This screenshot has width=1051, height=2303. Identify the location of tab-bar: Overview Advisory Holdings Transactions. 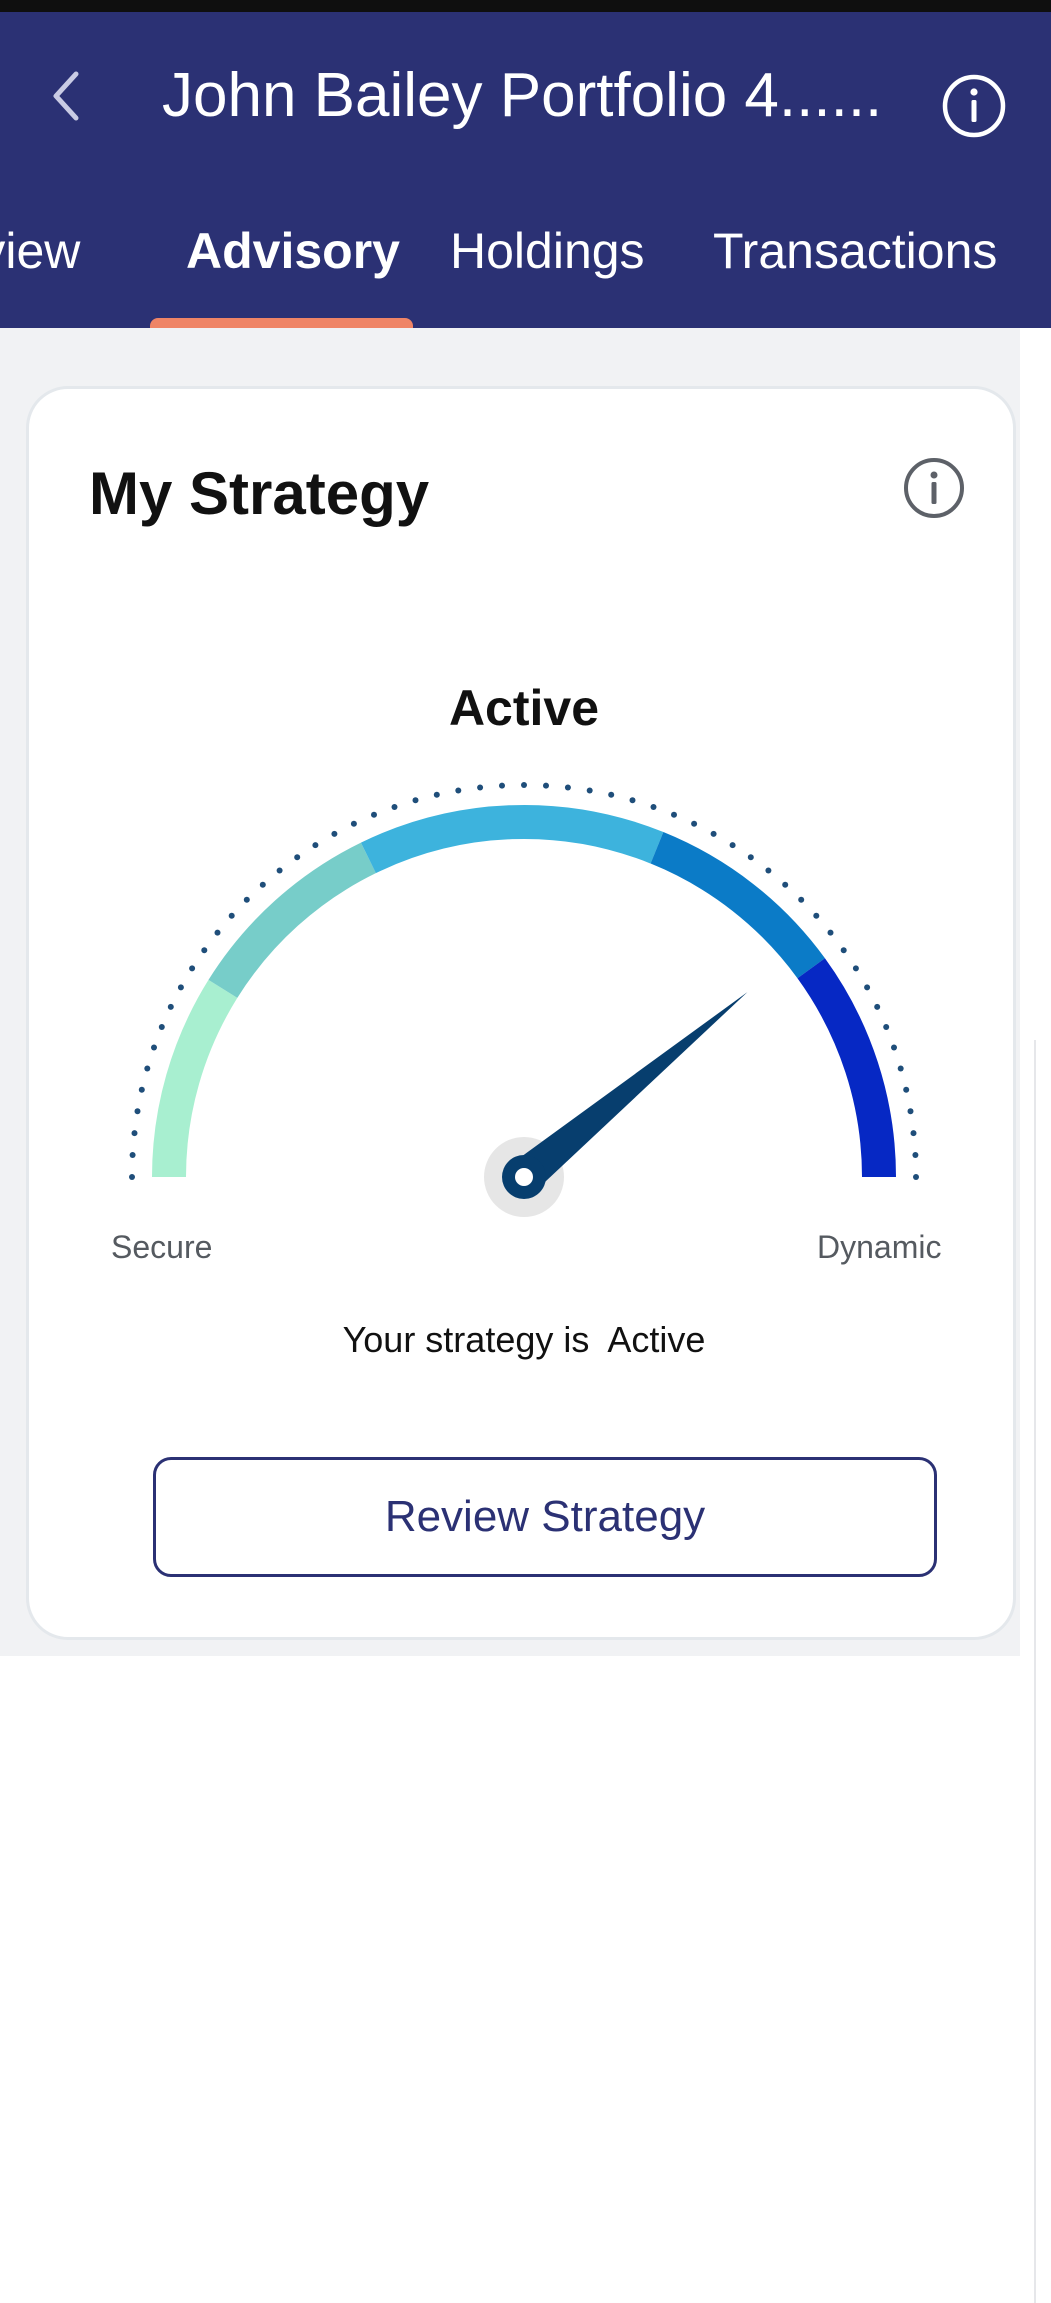
(525, 170).